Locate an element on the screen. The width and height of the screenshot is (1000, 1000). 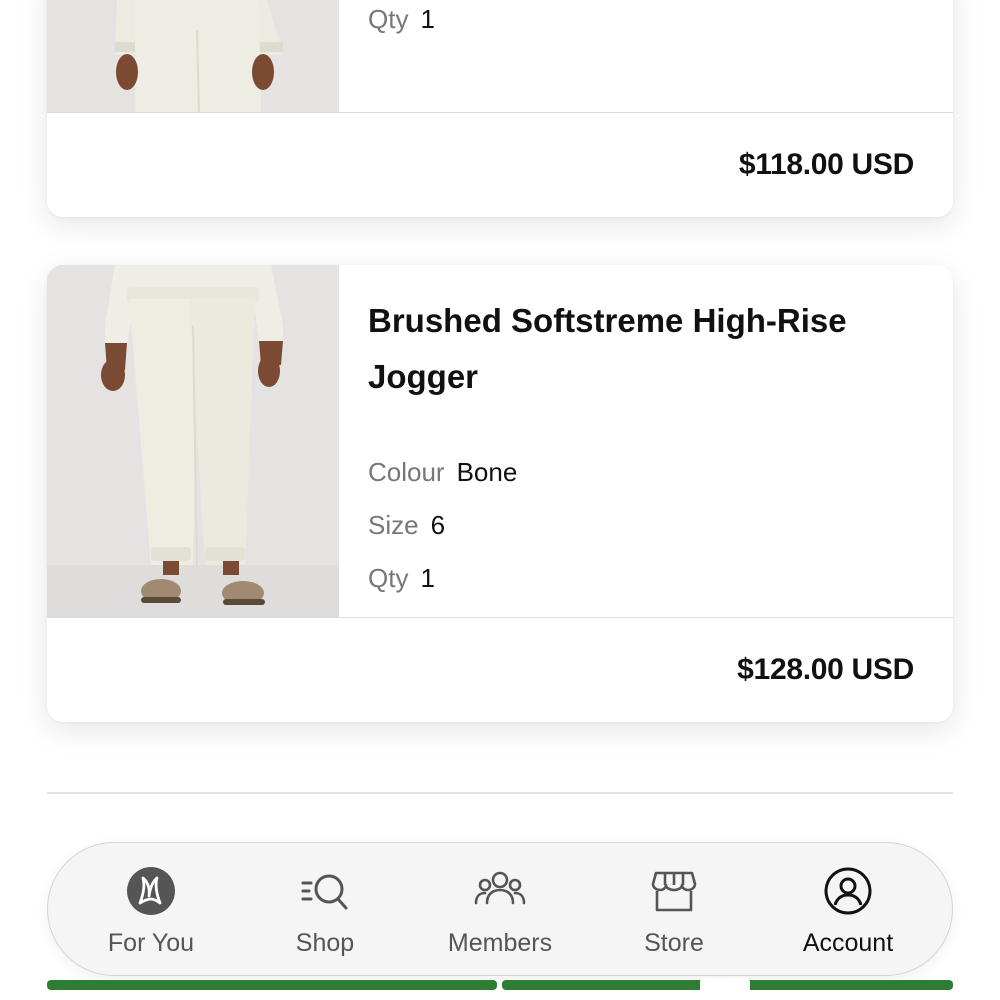
bottom-accent-strip is located at coordinates (272, 985).